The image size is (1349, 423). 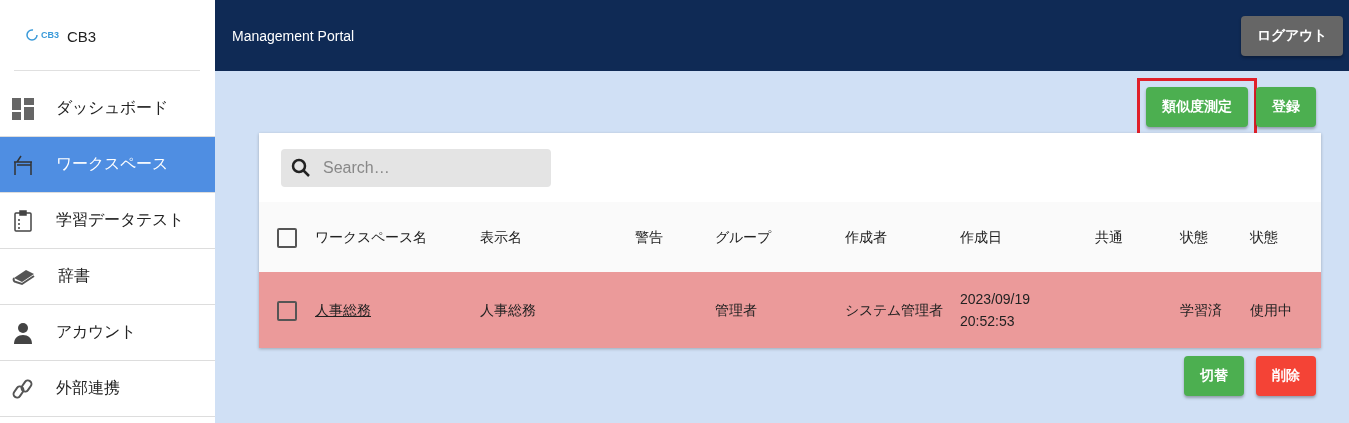 I want to click on table-cell: 学習済, so click(x=1201, y=310).